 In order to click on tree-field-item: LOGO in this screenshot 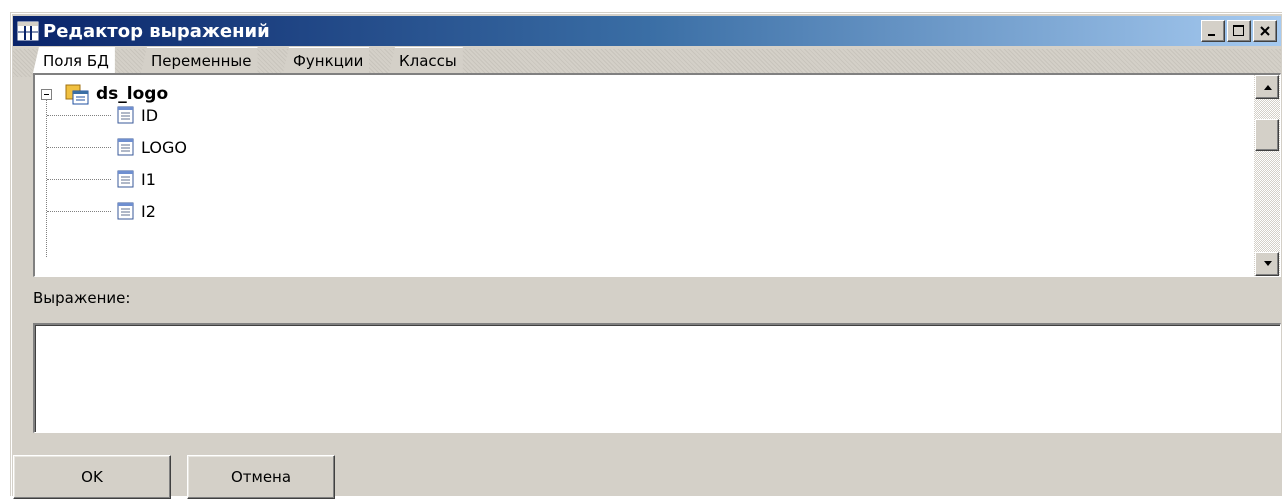, I will do `click(152, 147)`.